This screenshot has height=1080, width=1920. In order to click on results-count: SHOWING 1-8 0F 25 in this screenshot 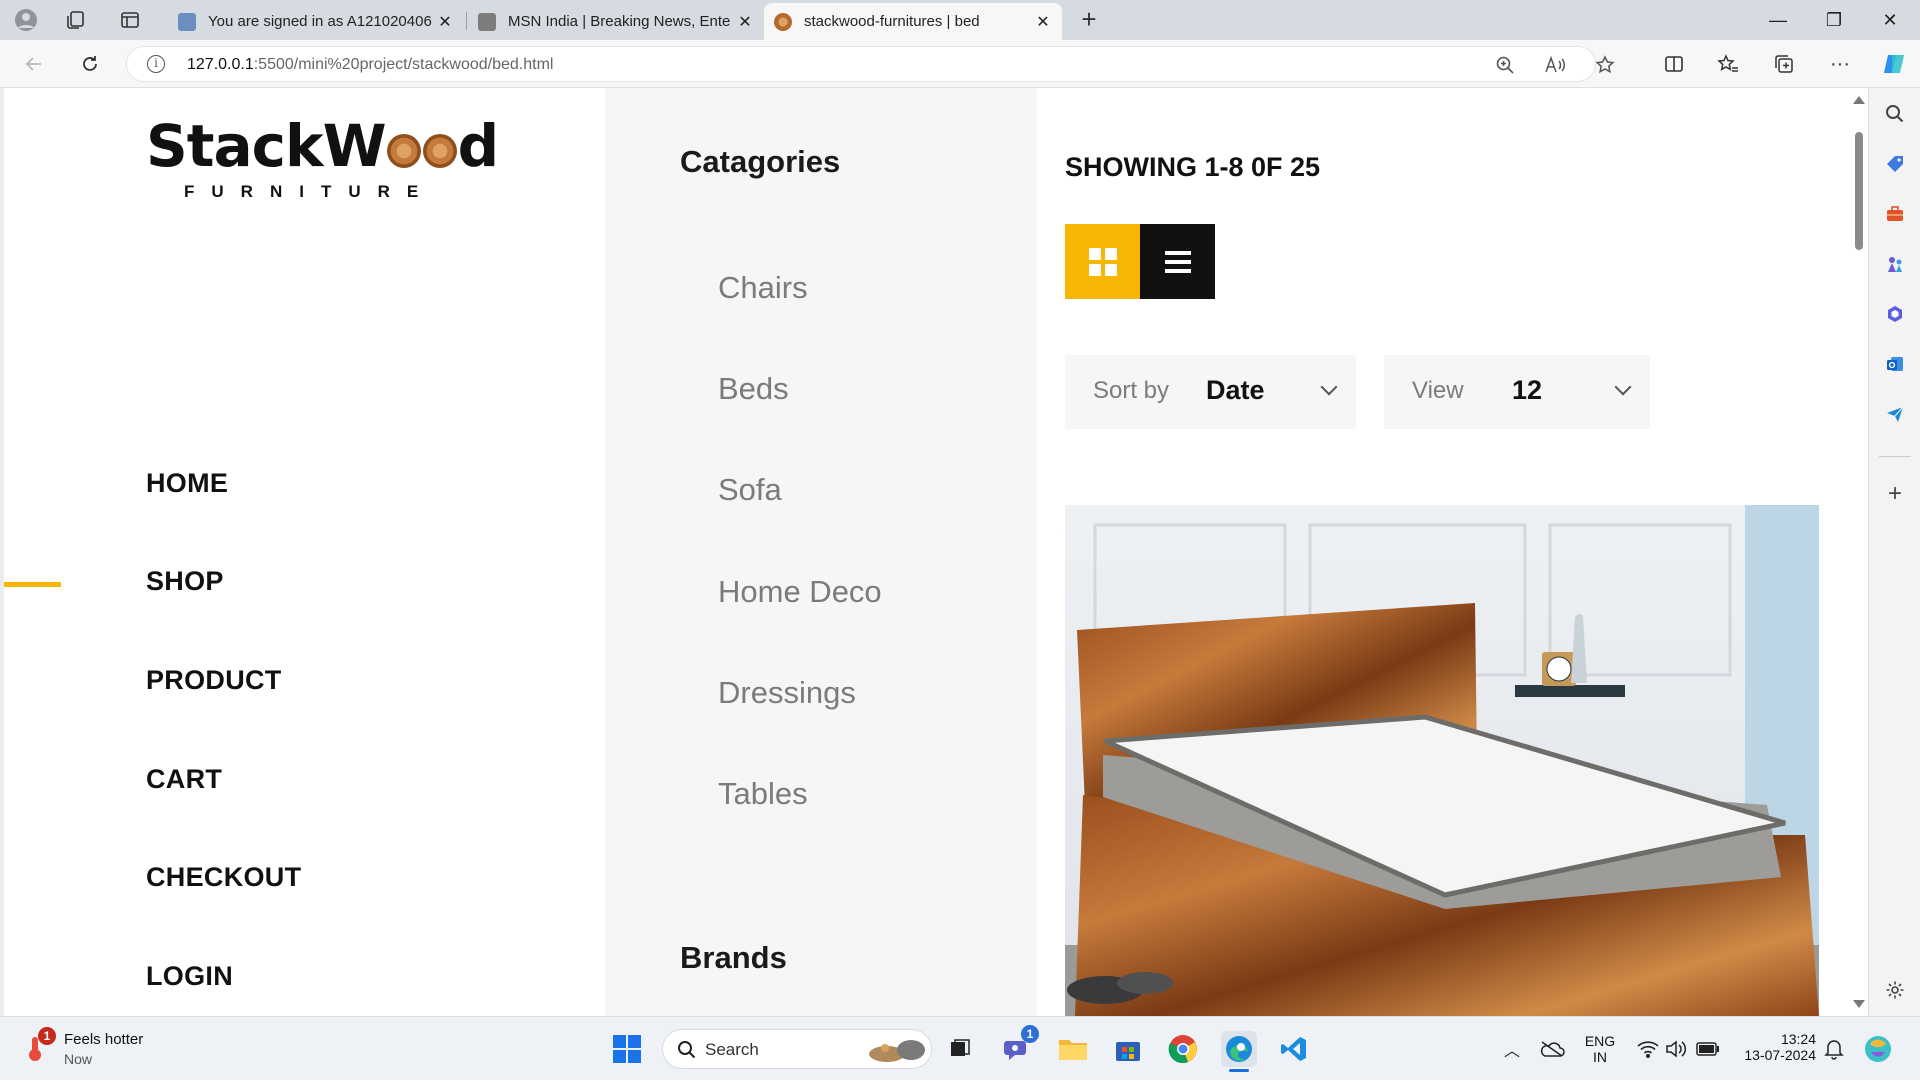, I will do `click(1193, 167)`.